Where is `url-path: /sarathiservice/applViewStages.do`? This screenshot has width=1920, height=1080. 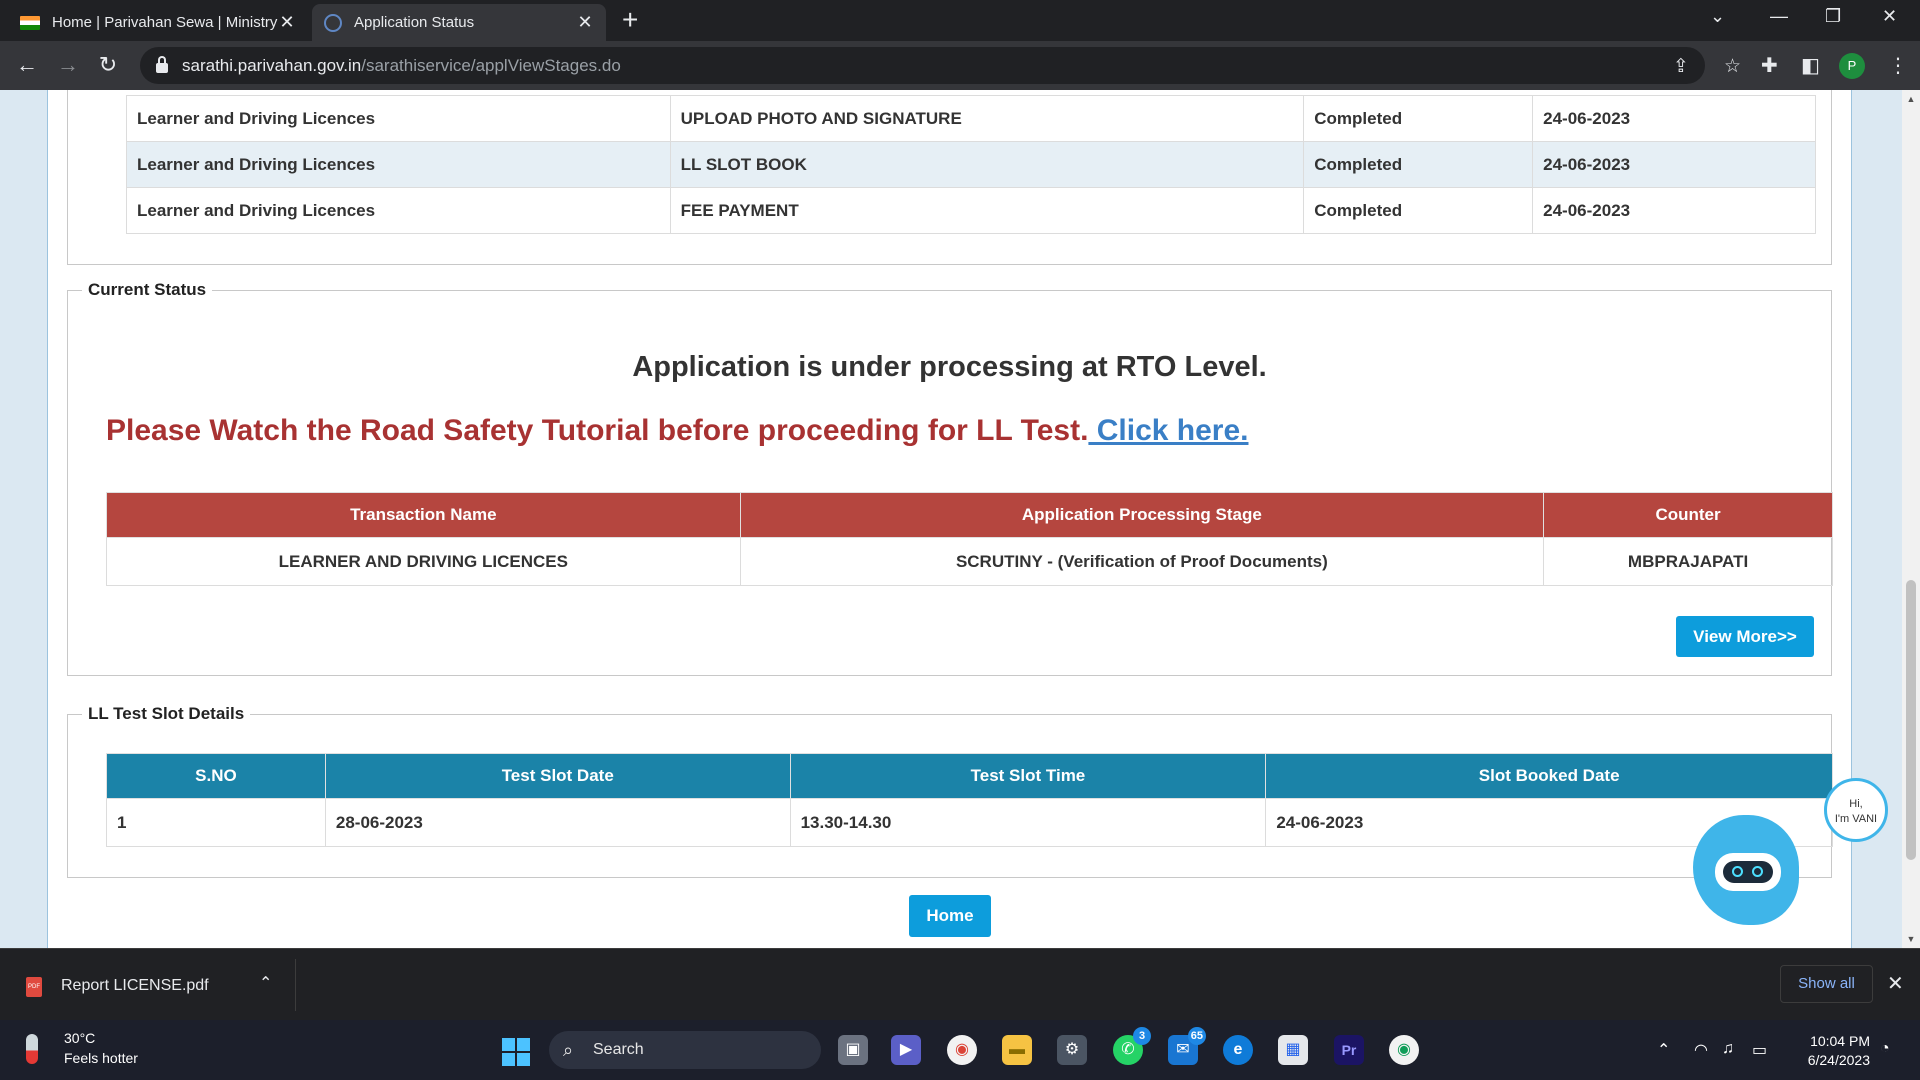
url-path: /sarathiservice/applViewStages.do is located at coordinates (491, 65).